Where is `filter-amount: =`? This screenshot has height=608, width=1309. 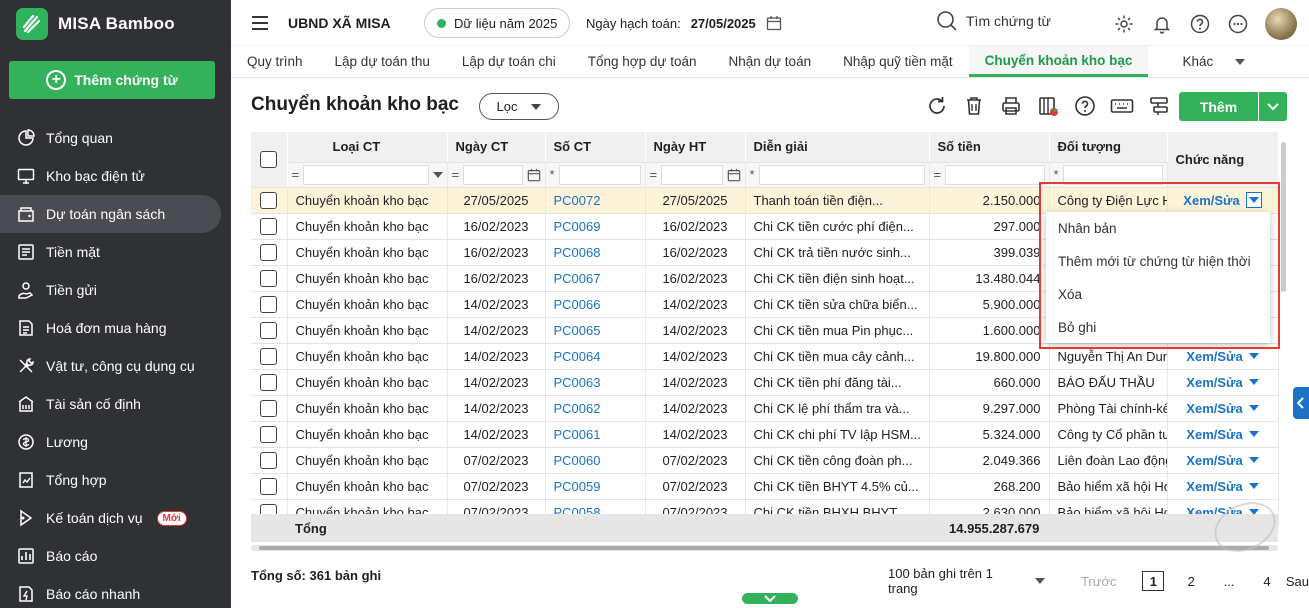 filter-amount: = is located at coordinates (989, 175).